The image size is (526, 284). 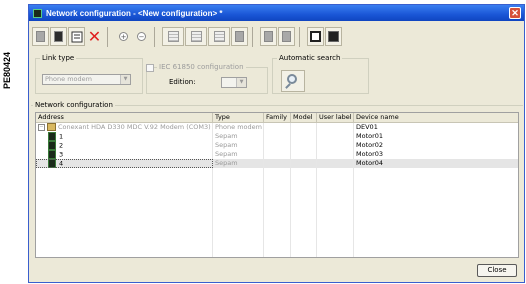 What do you see at coordinates (302, 36) in the screenshot?
I see `toolbar-separator` at bounding box center [302, 36].